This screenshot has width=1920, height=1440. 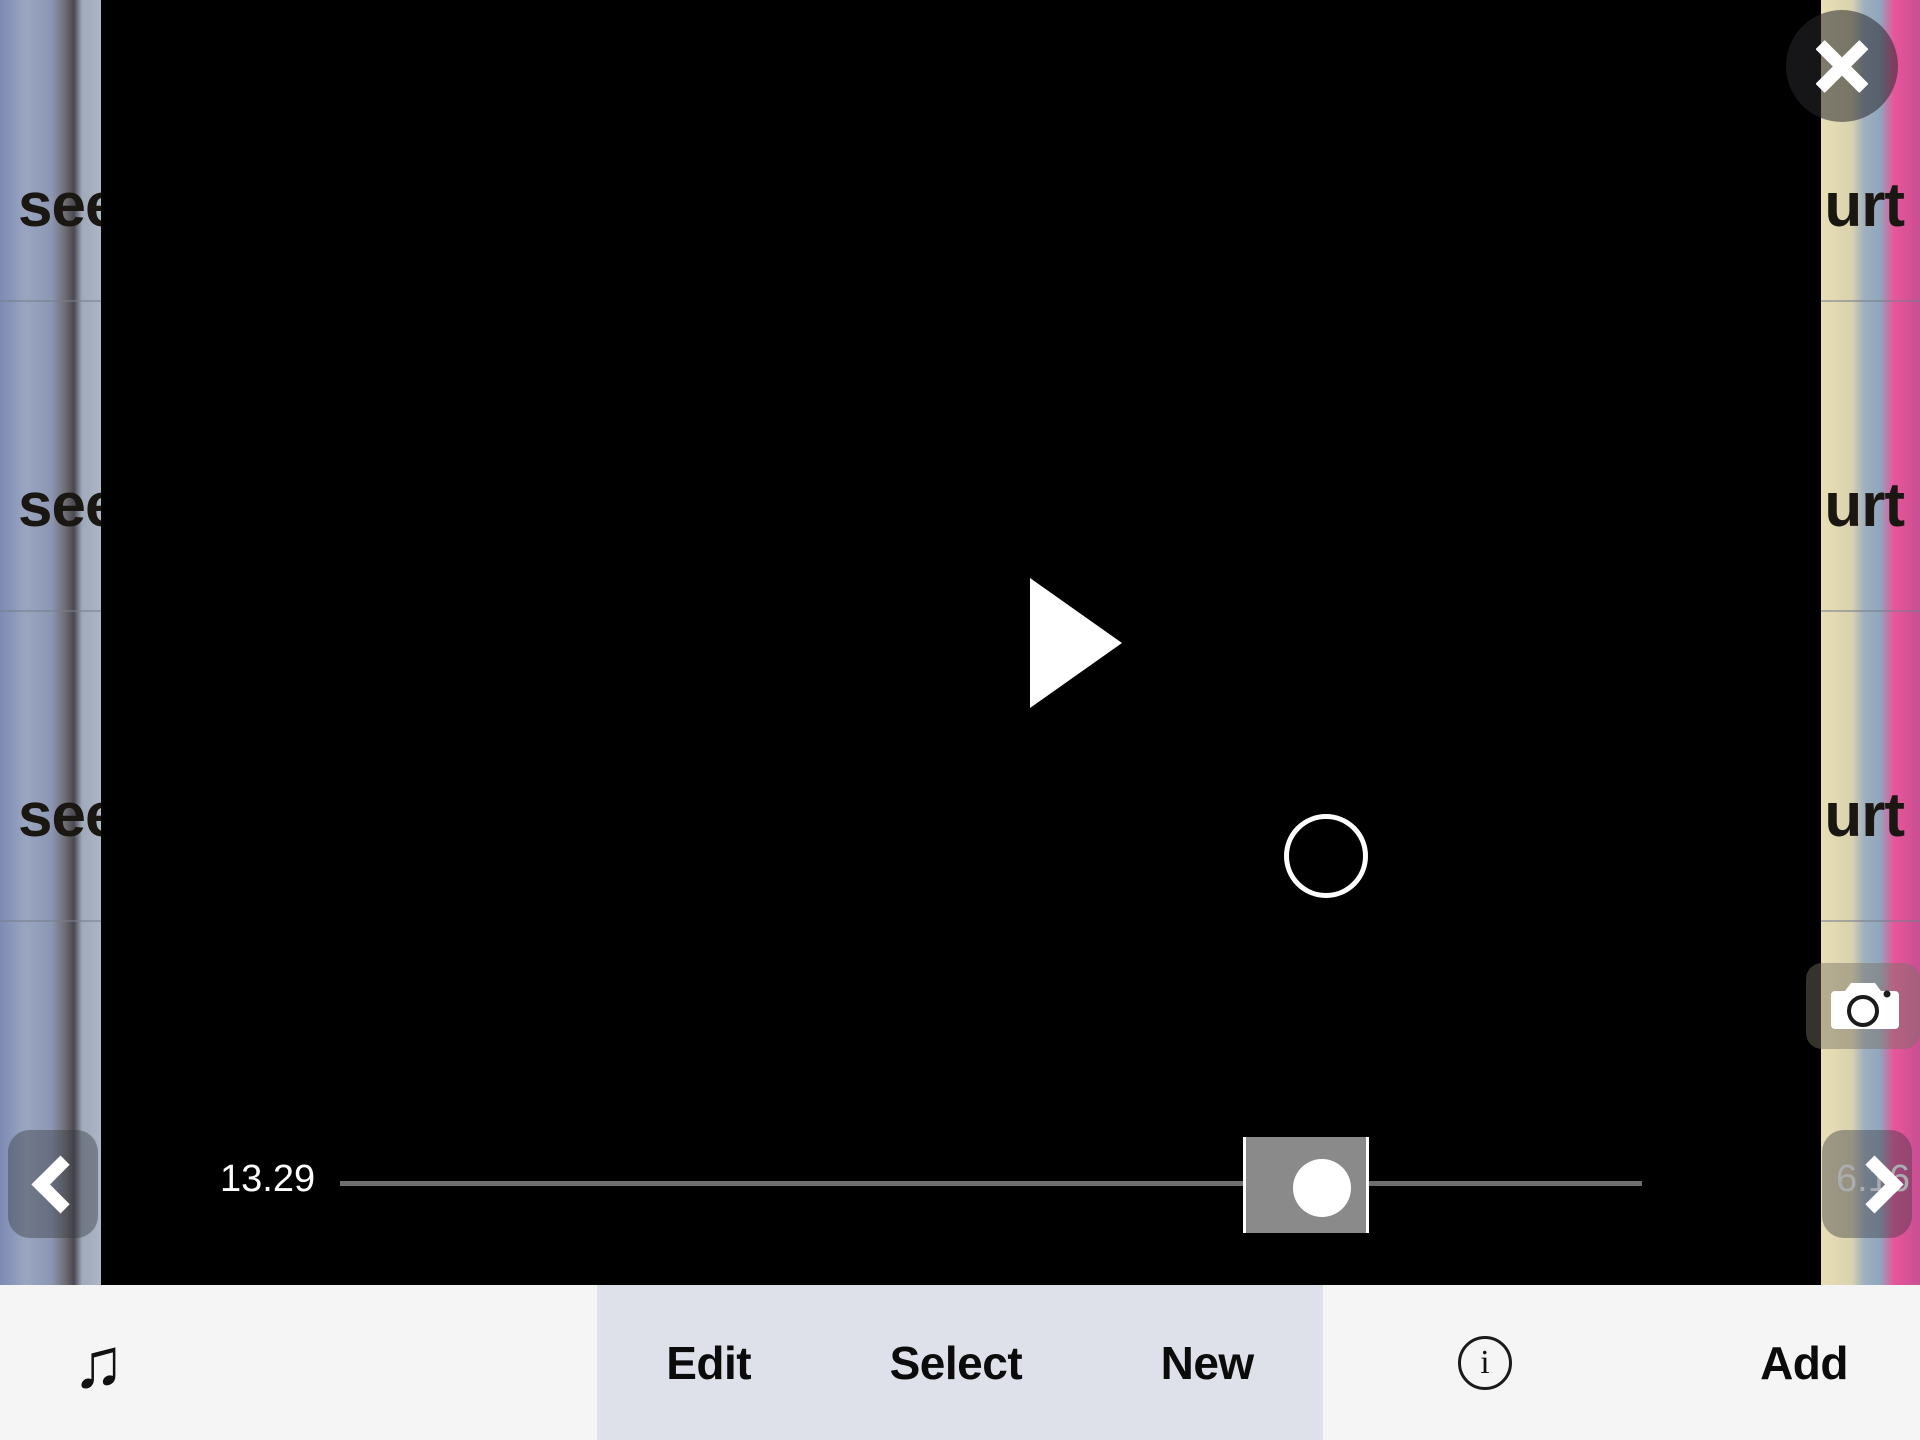 I want to click on camera-glyph, so click(x=1865, y=1006).